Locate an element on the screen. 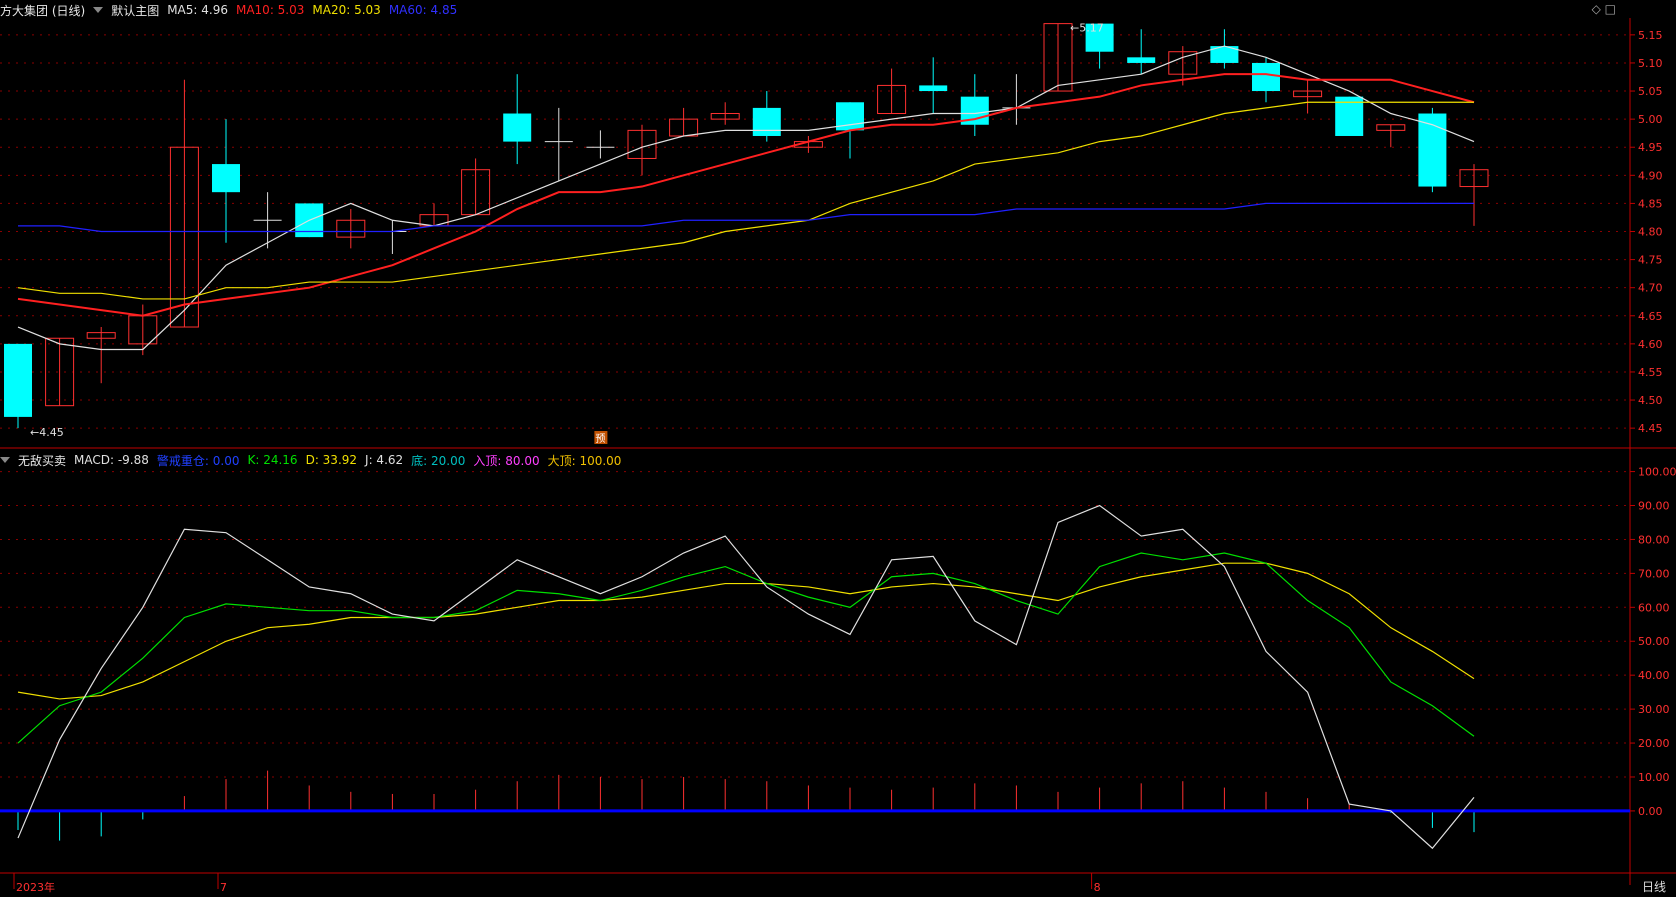 The height and width of the screenshot is (897, 1676). price-tick-label: 4.70 is located at coordinates (1650, 288).